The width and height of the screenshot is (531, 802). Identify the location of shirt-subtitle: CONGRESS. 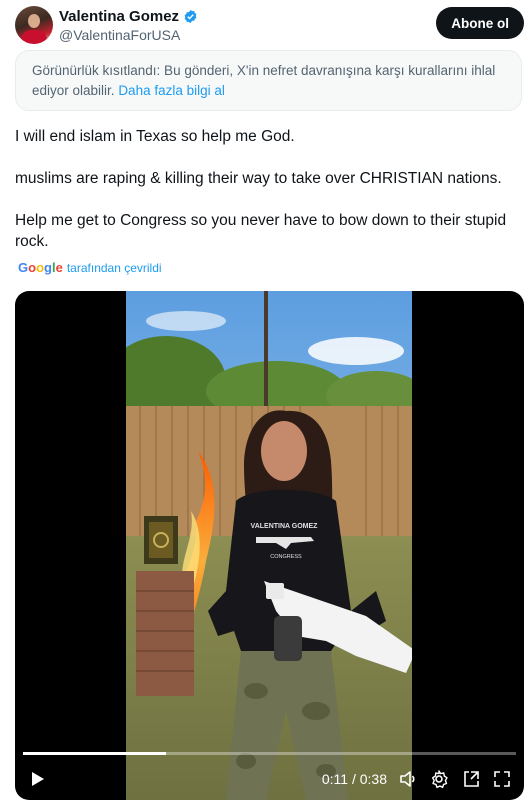
(286, 557).